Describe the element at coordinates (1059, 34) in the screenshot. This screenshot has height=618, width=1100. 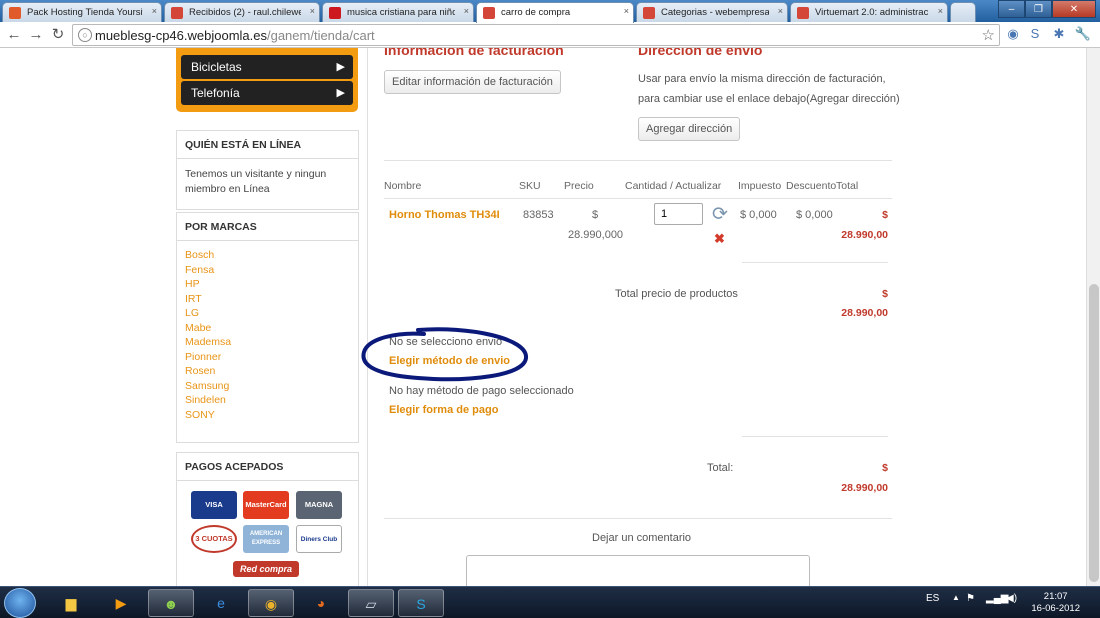
I see `extension-icon: ✱` at that location.